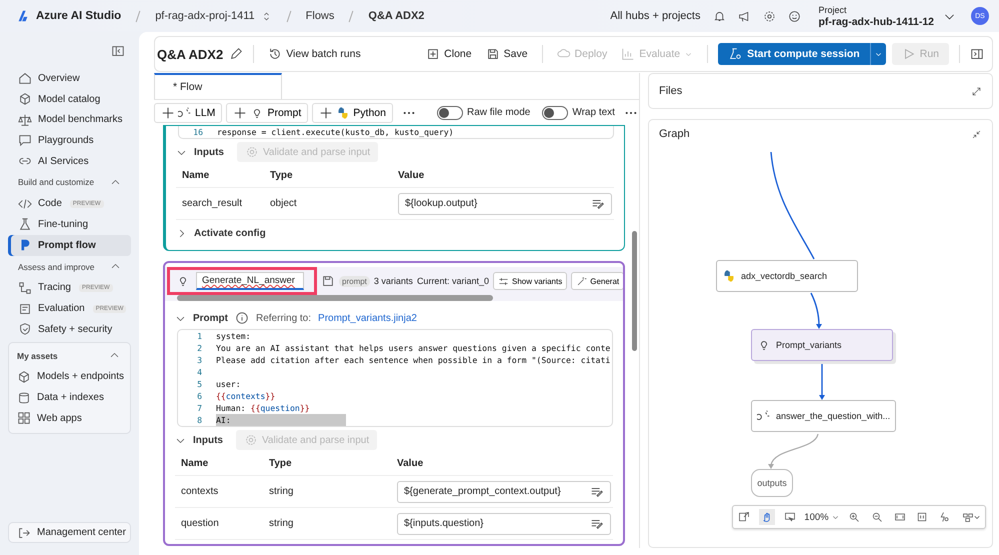 This screenshot has width=999, height=555. I want to click on nav-item: Safety + security, so click(69, 329).